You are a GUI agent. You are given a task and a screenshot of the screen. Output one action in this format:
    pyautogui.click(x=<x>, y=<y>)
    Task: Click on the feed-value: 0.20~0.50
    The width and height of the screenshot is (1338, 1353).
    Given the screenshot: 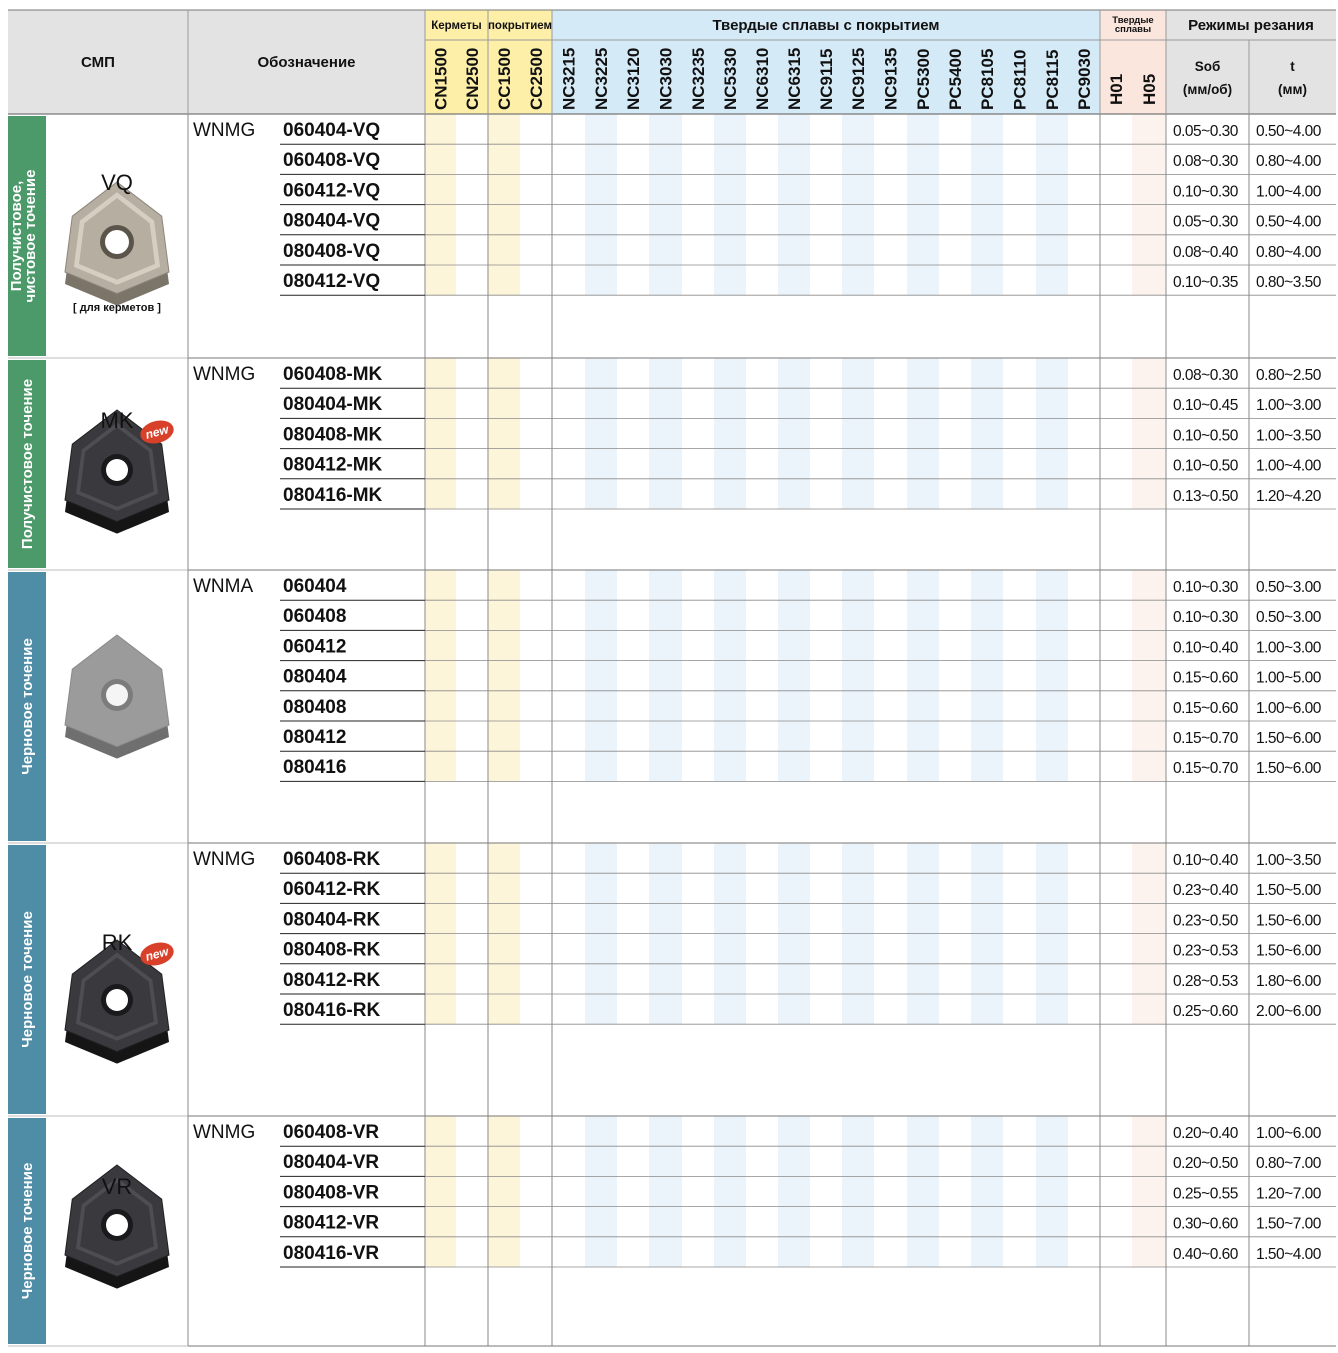 What is the action you would take?
    pyautogui.click(x=1206, y=1163)
    